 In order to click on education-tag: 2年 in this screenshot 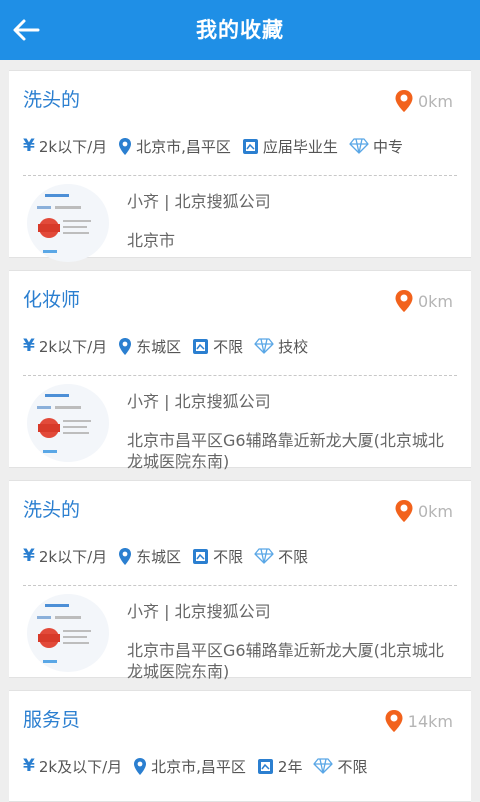, I will do `click(280, 766)`.